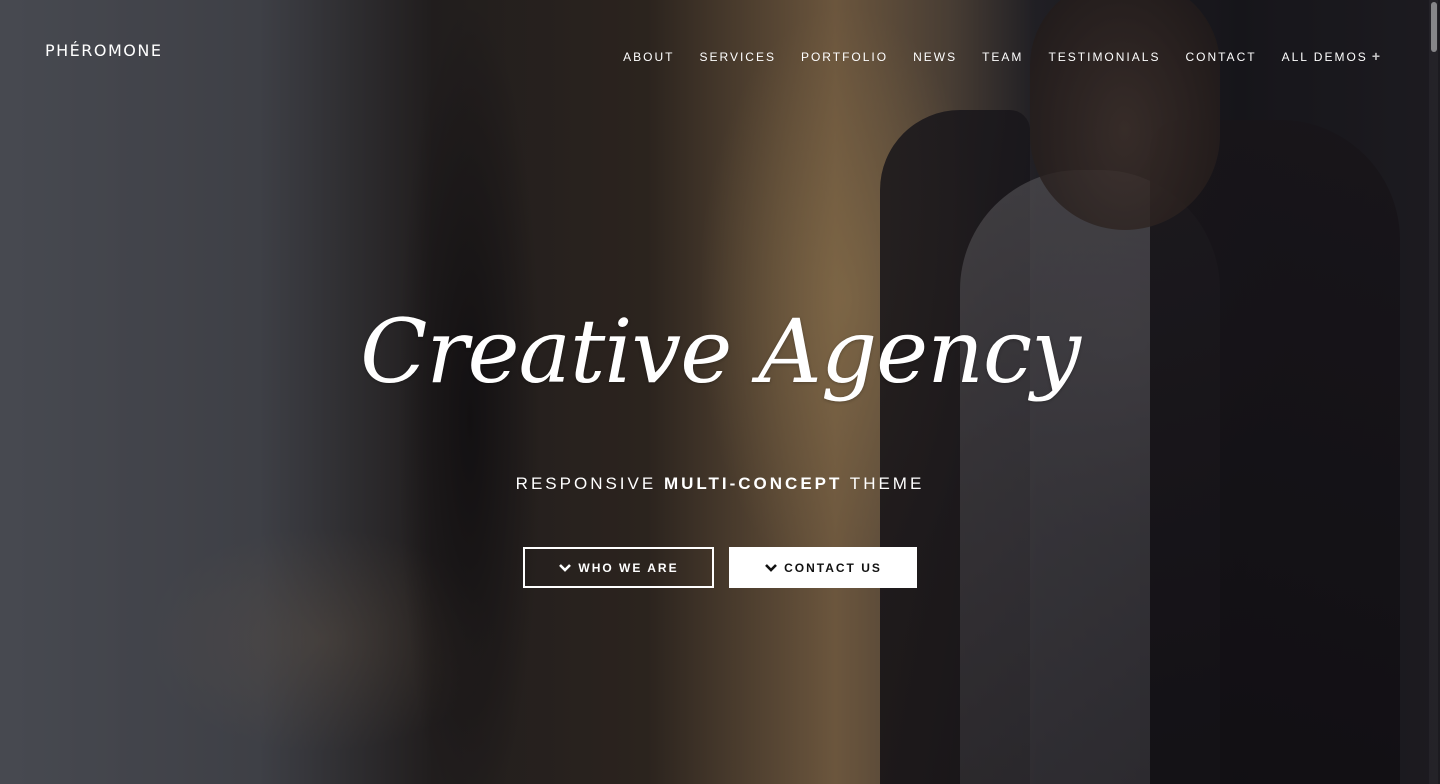 This screenshot has height=784, width=1440. Describe the element at coordinates (1376, 56) in the screenshot. I see `plus-icon: +` at that location.